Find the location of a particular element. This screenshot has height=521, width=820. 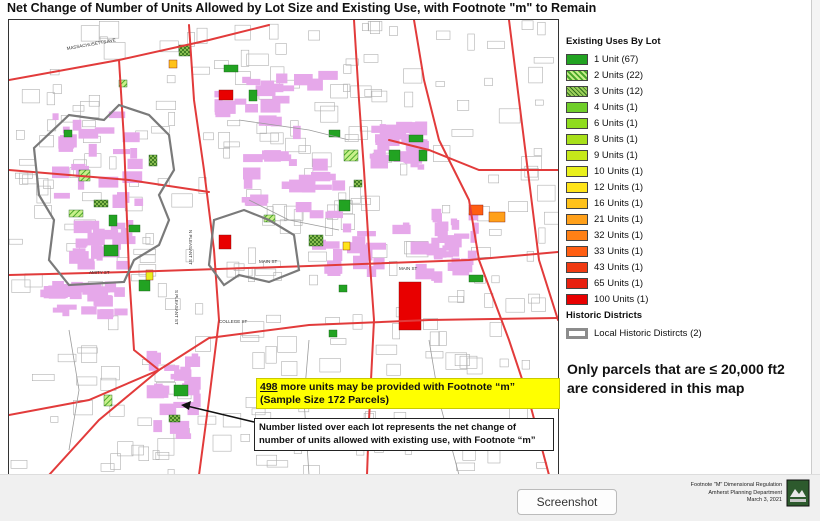

units-total: 498 is located at coordinates (269, 387).